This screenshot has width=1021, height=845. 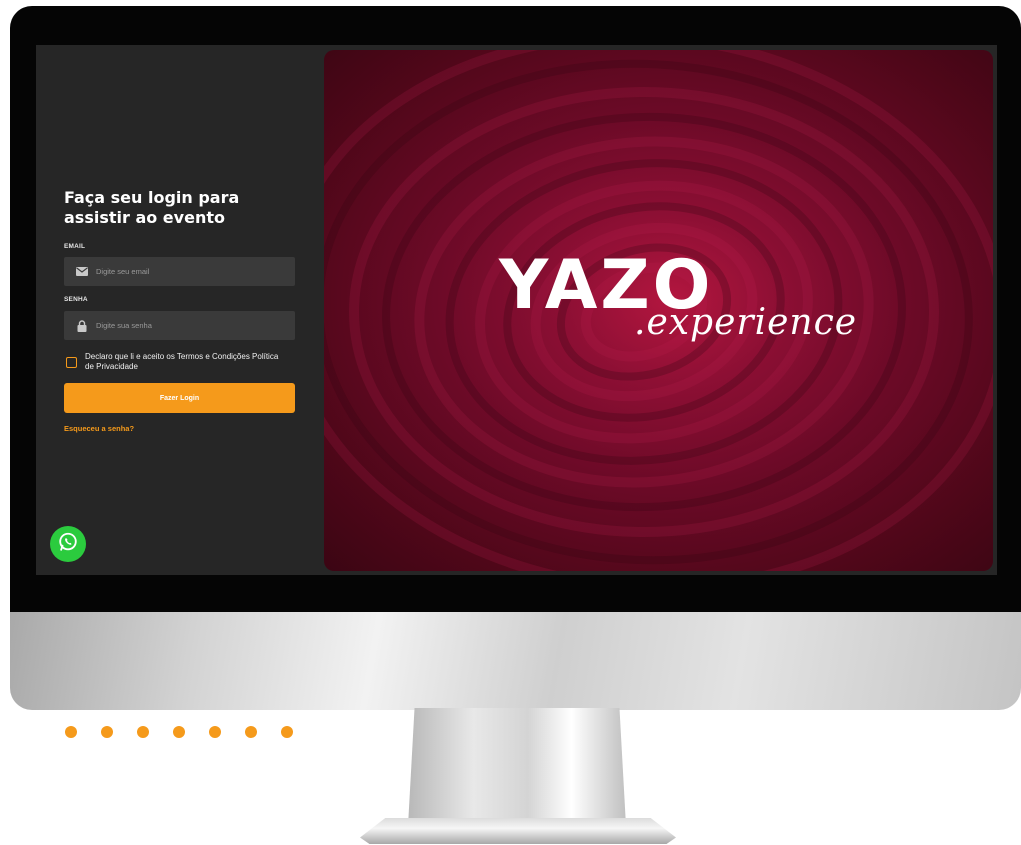 What do you see at coordinates (517, 767) in the screenshot?
I see `monitor-stand` at bounding box center [517, 767].